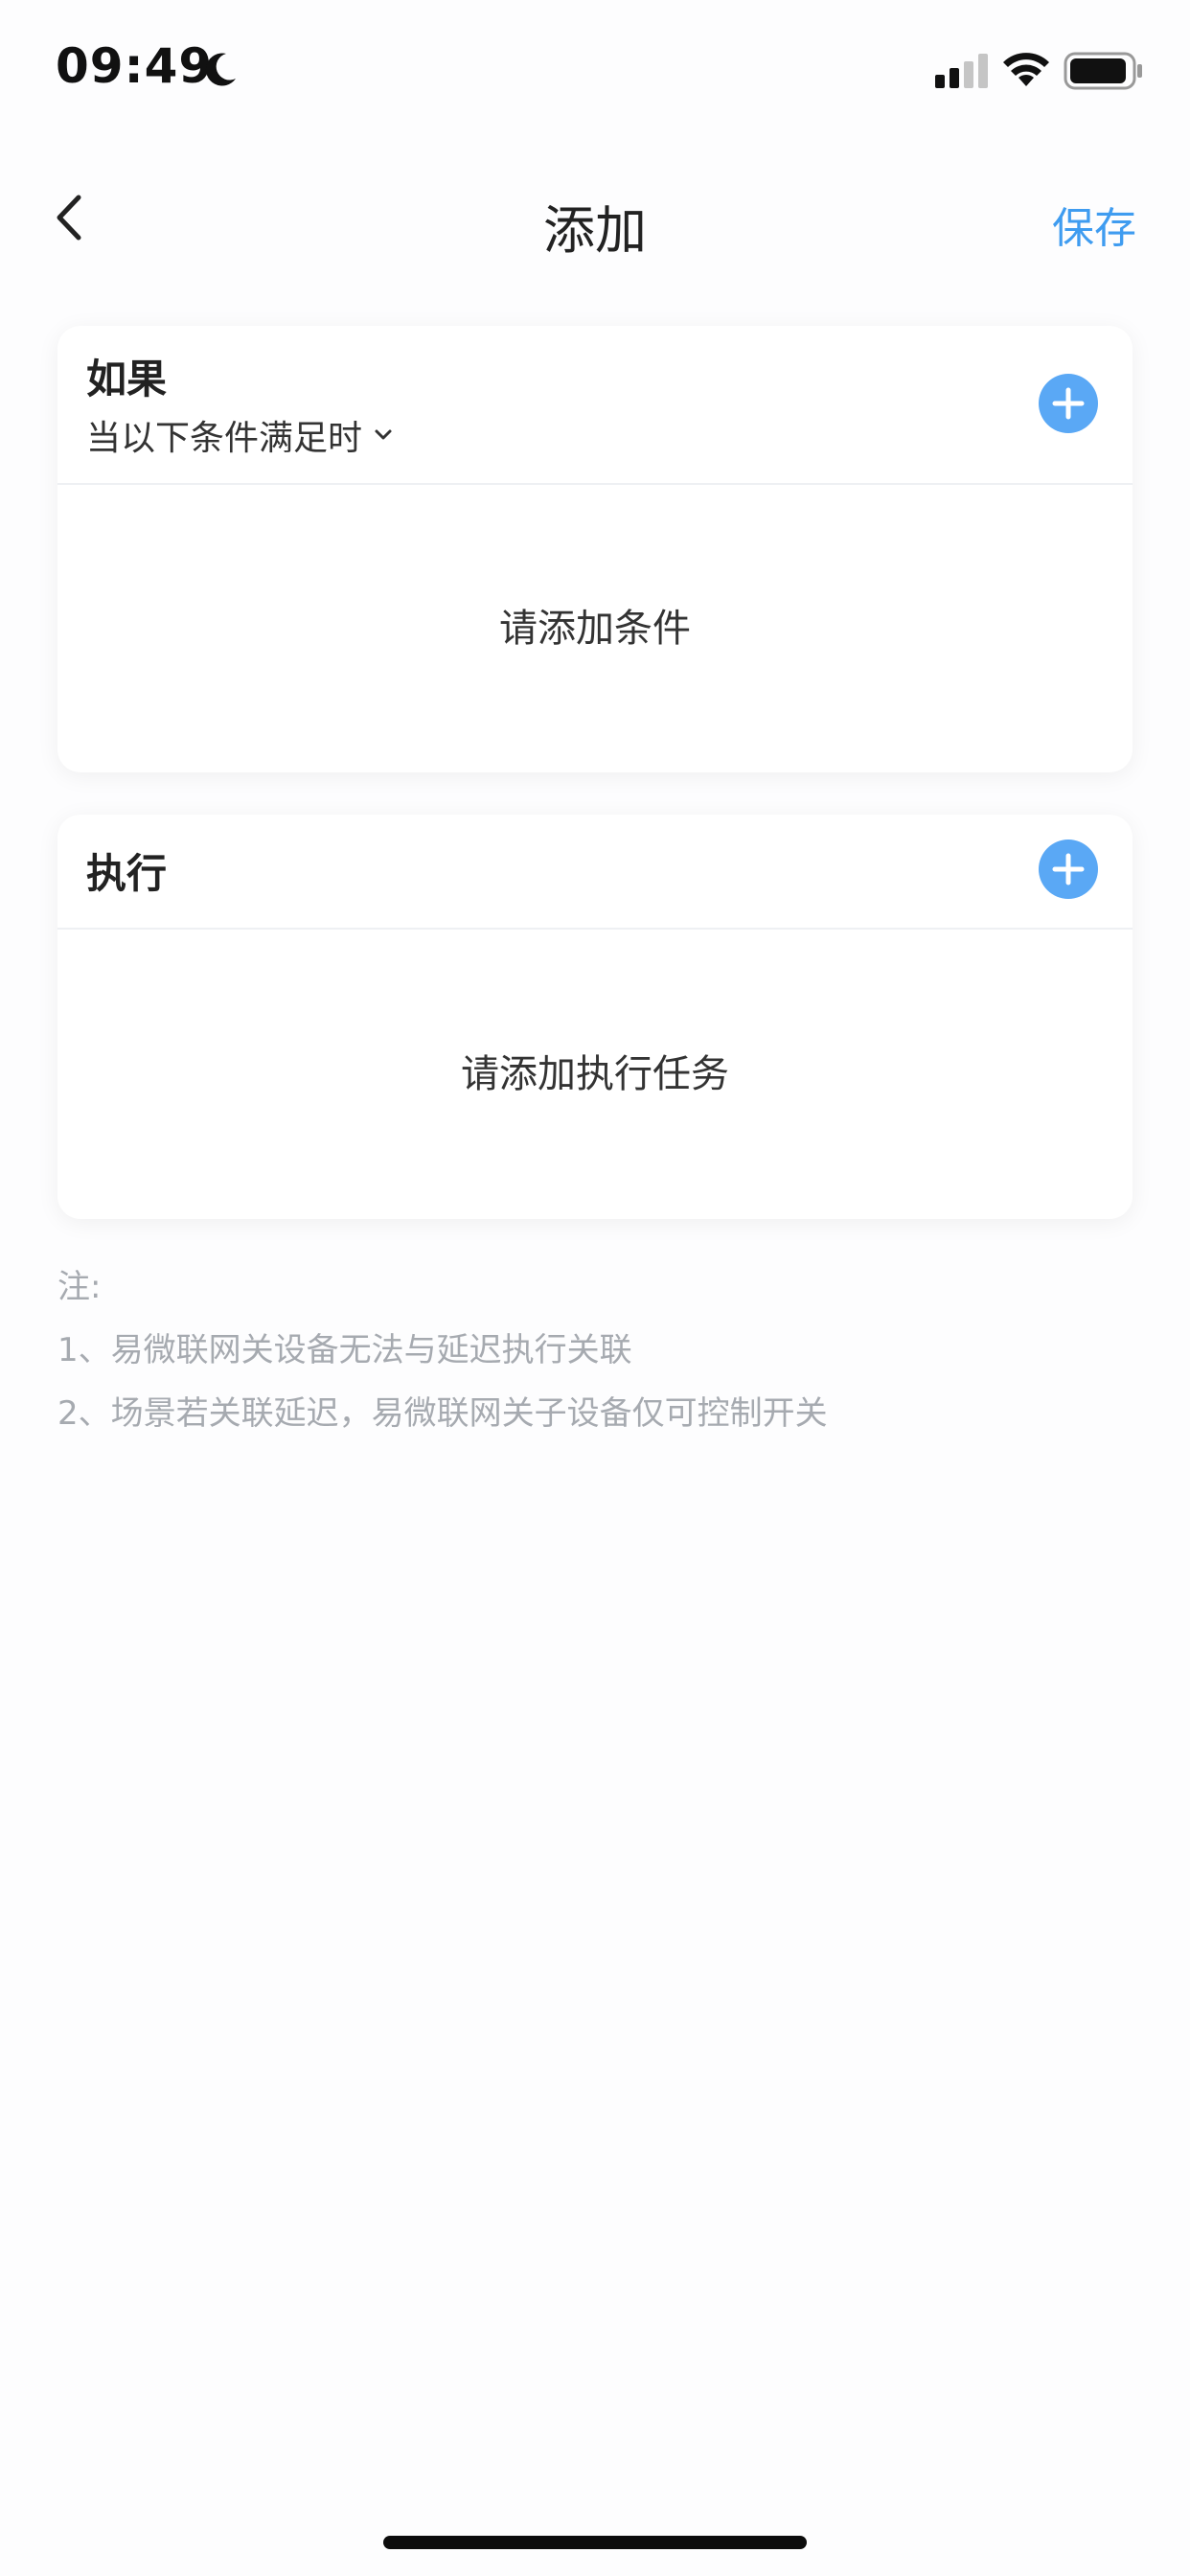  Describe the element at coordinates (595, 1074) in the screenshot. I see `action-empty-text: 请添加执行任务` at that location.